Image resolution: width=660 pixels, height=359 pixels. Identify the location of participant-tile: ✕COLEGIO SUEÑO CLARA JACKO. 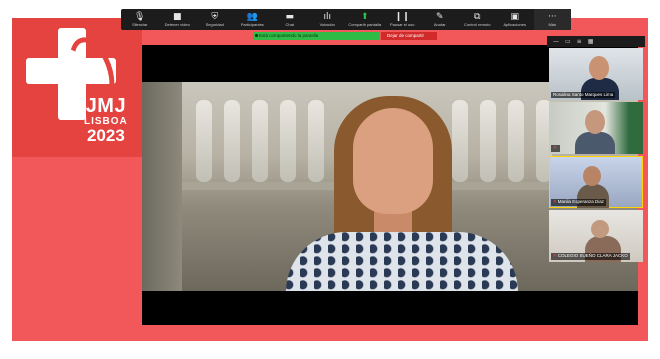
(596, 236).